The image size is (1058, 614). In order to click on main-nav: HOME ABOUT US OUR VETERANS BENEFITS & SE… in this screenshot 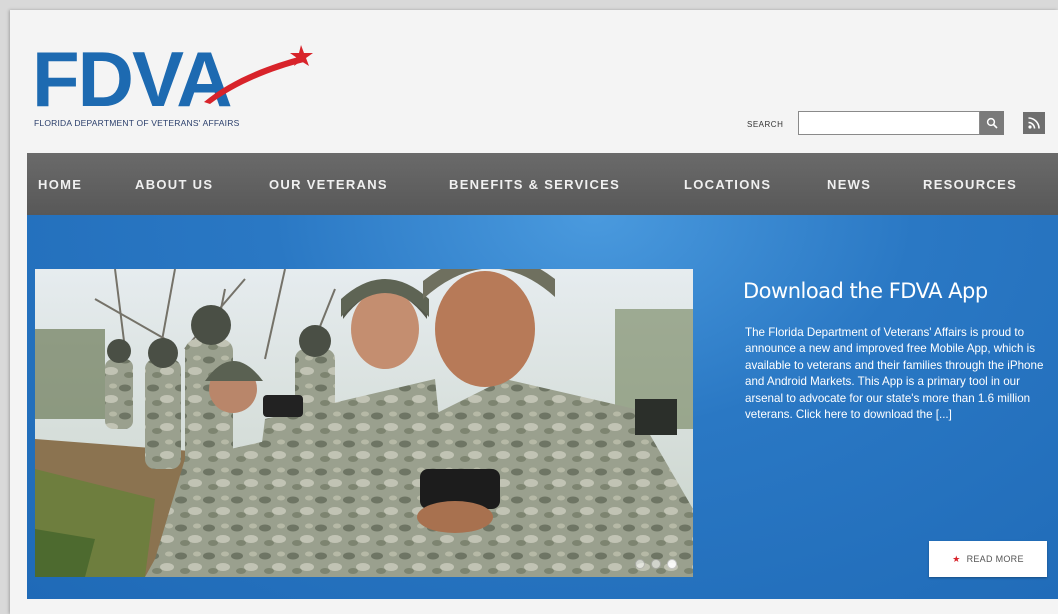, I will do `click(542, 184)`.